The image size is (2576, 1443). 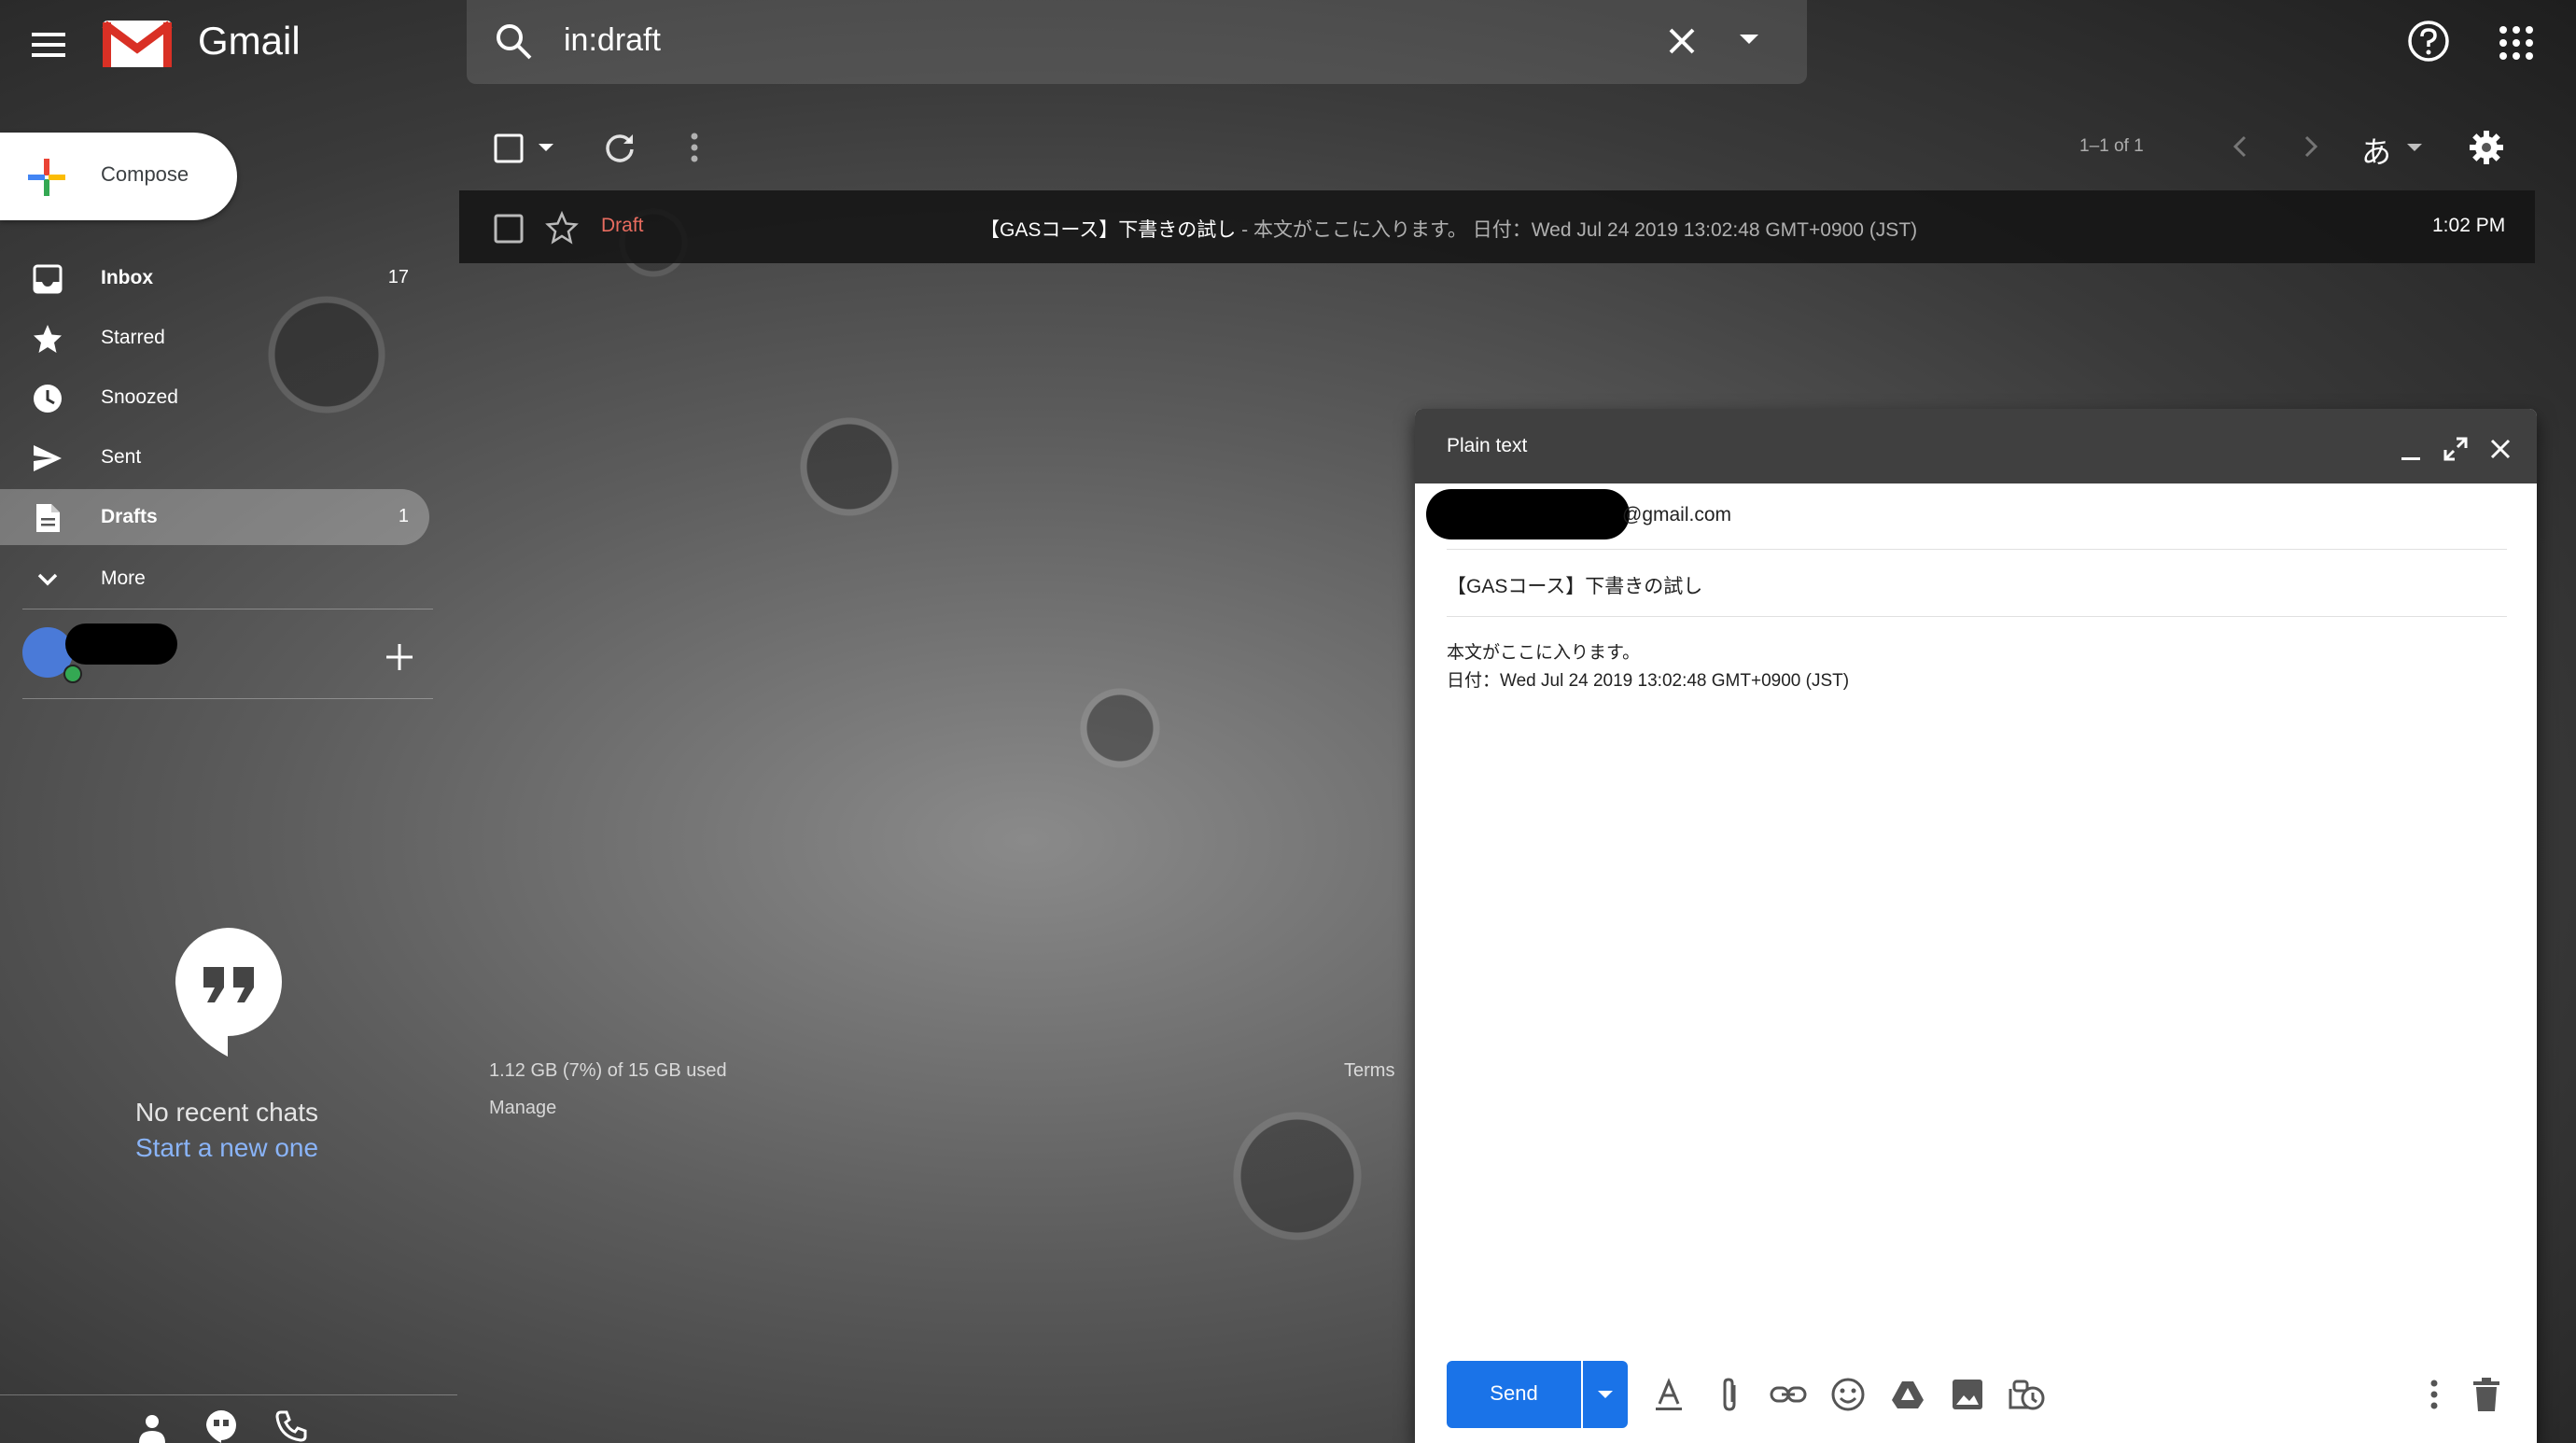 What do you see at coordinates (291, 1426) in the screenshot?
I see `phone-icon` at bounding box center [291, 1426].